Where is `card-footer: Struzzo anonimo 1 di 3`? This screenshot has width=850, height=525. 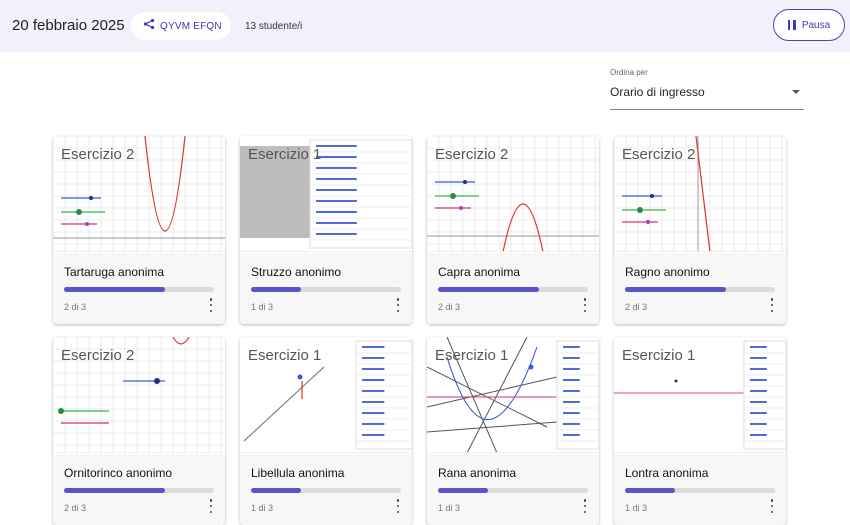 card-footer: Struzzo anonimo 1 di 3 is located at coordinates (326, 288).